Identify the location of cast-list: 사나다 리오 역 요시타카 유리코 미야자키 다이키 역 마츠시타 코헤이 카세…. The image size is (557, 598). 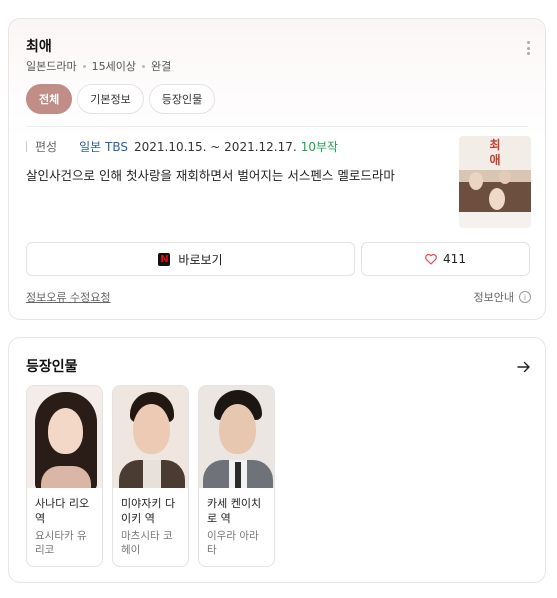
(150, 476).